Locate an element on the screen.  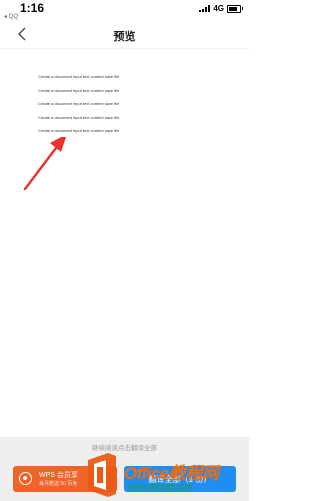
red-arrow-icon is located at coordinates (44, 164).